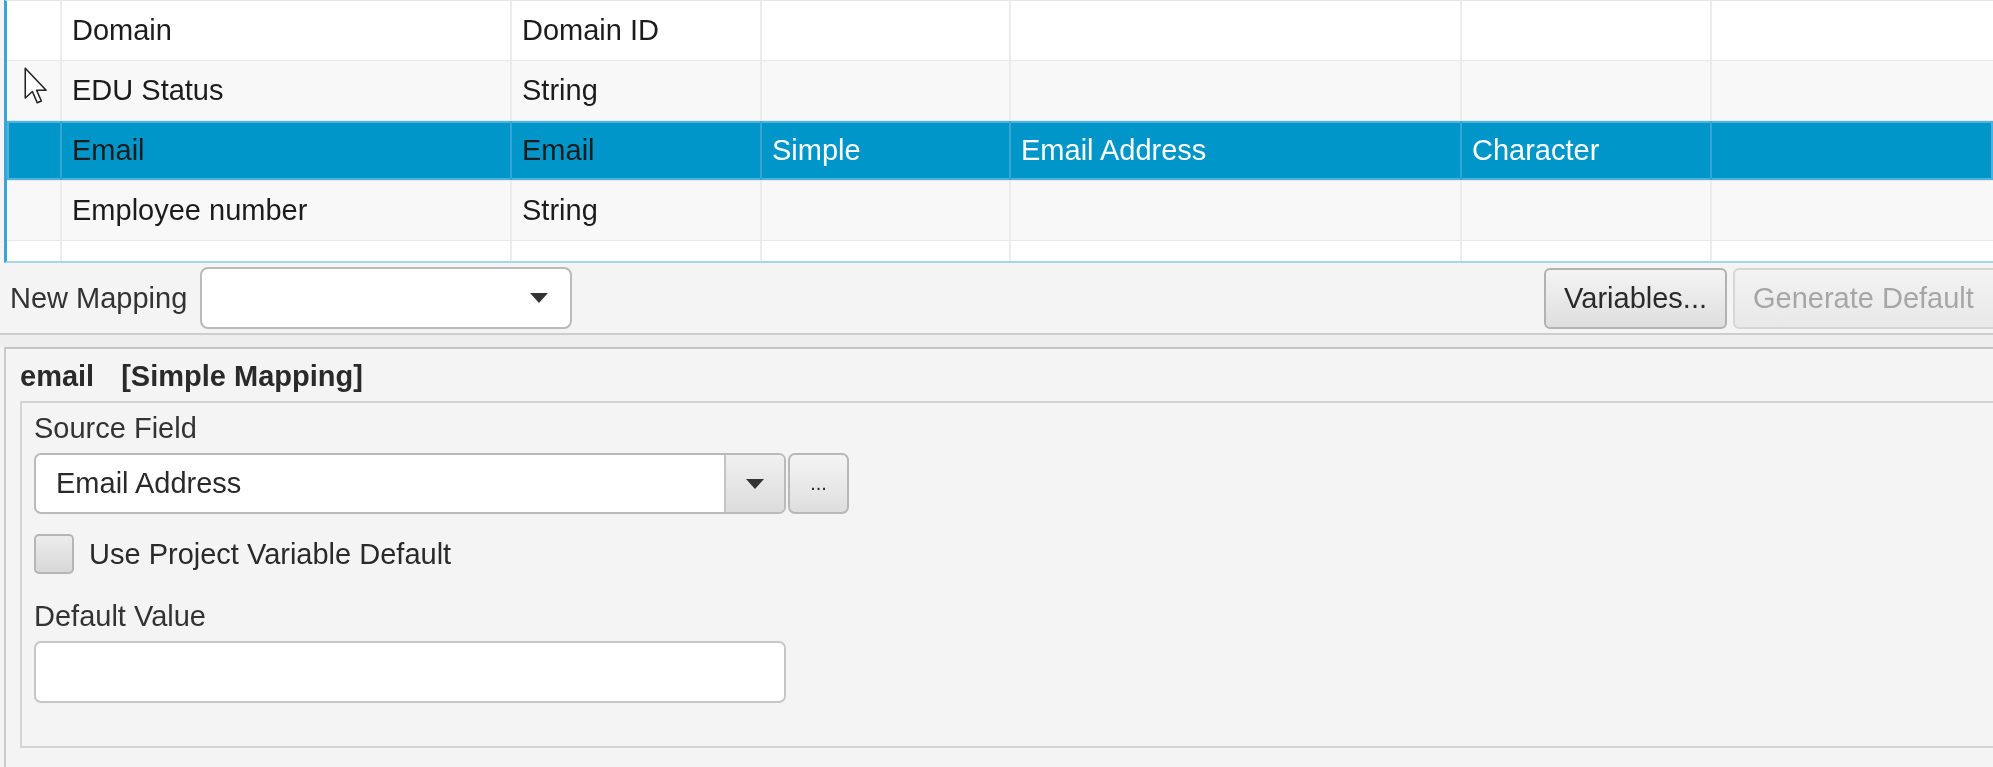 Image resolution: width=1993 pixels, height=767 pixels. Describe the element at coordinates (410, 483) in the screenshot. I see `source-field-dropdown: Email Address` at that location.